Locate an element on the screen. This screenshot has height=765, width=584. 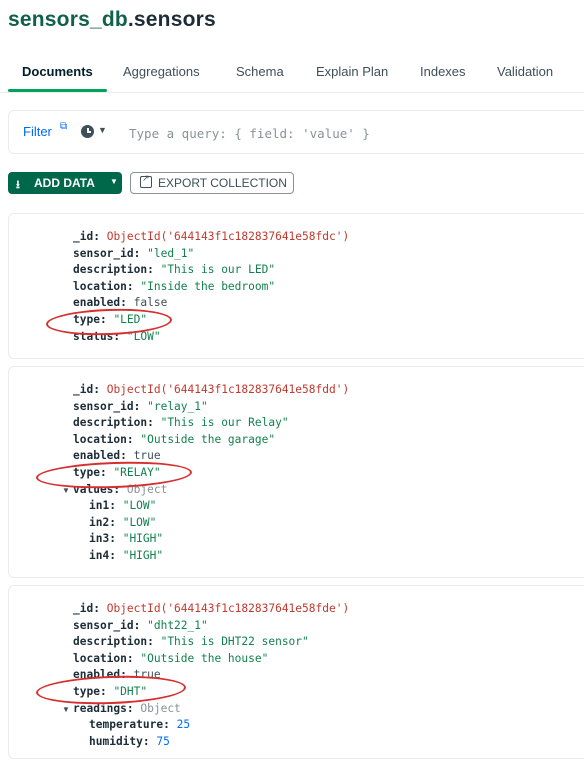
db-name: sensors_db is located at coordinates (68, 19).